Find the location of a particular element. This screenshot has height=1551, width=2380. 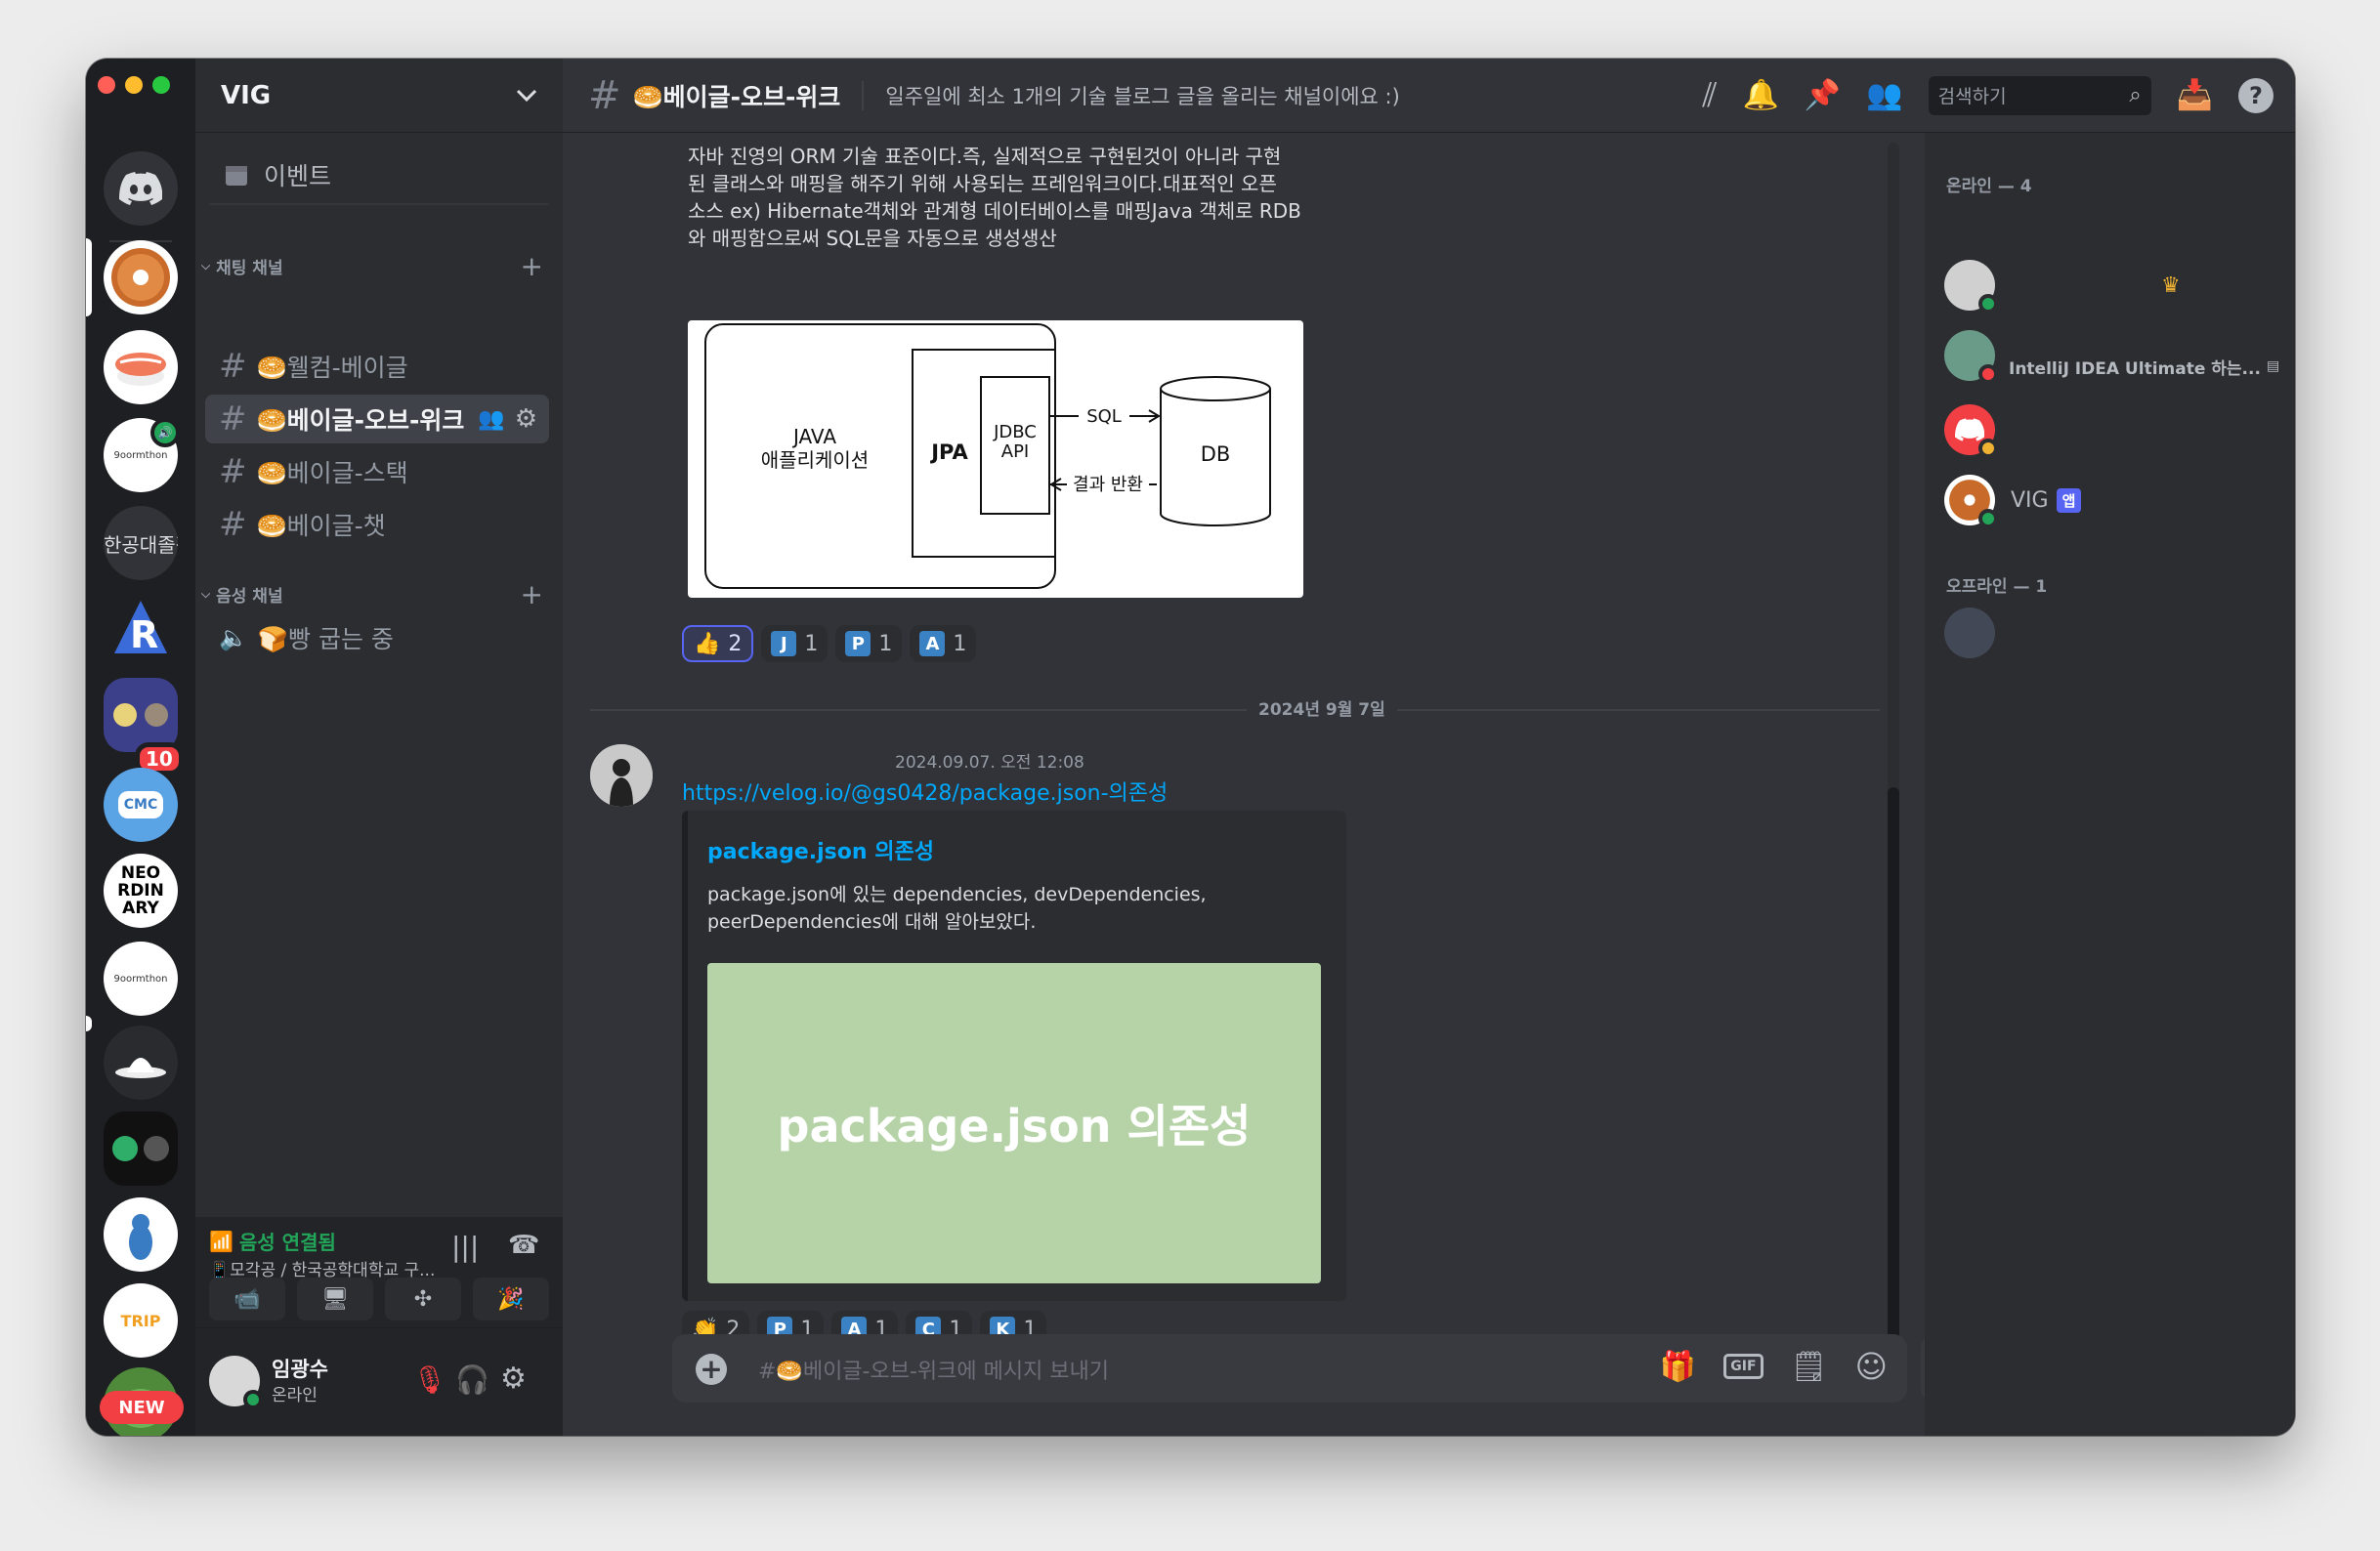

reaction-letter-a: A1 is located at coordinates (943, 643).